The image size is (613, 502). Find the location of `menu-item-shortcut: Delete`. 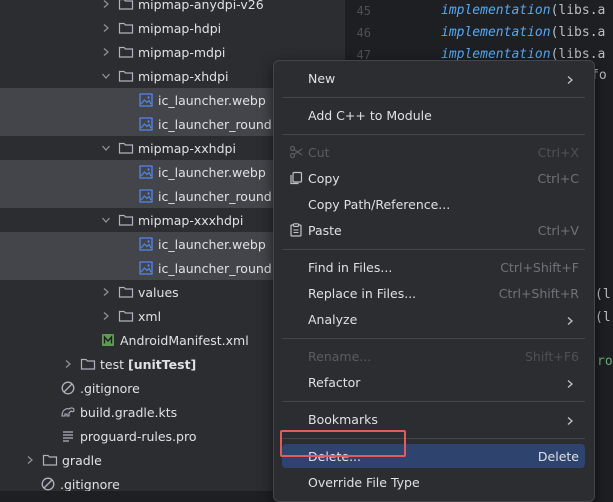

menu-item-shortcut: Delete is located at coordinates (558, 456).